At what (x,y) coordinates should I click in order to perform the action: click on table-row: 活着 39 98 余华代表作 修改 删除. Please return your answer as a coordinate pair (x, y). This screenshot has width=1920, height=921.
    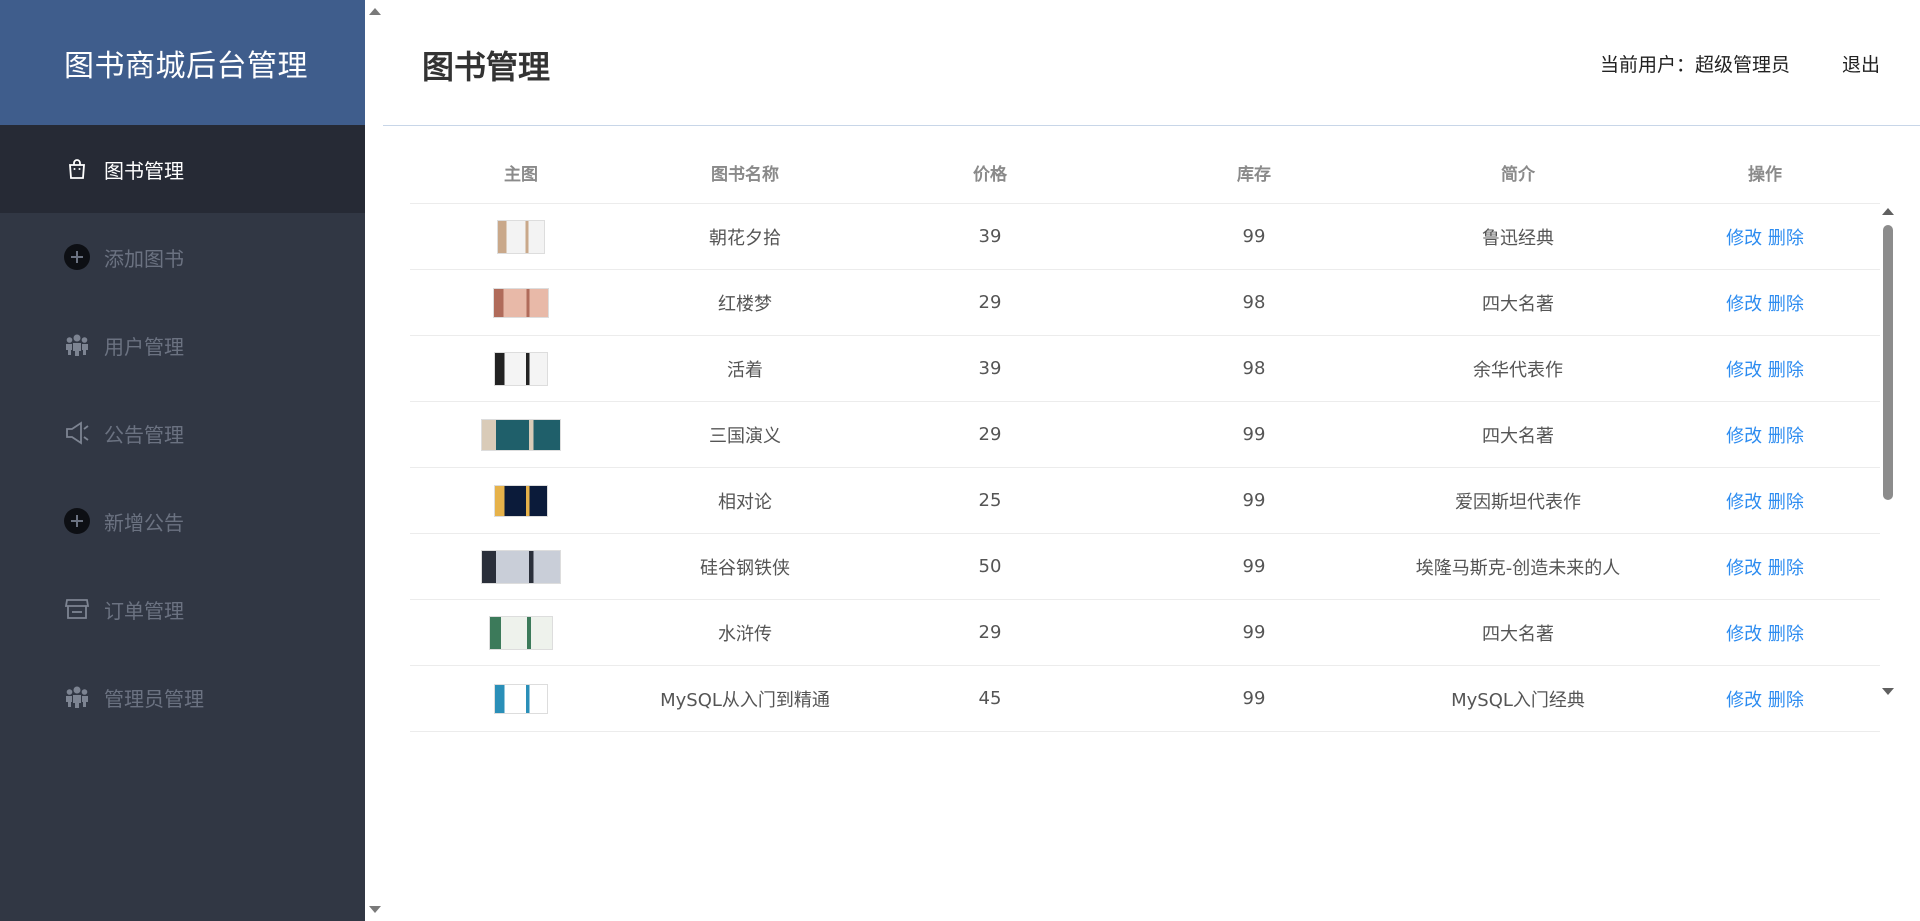
    Looking at the image, I should click on (1145, 368).